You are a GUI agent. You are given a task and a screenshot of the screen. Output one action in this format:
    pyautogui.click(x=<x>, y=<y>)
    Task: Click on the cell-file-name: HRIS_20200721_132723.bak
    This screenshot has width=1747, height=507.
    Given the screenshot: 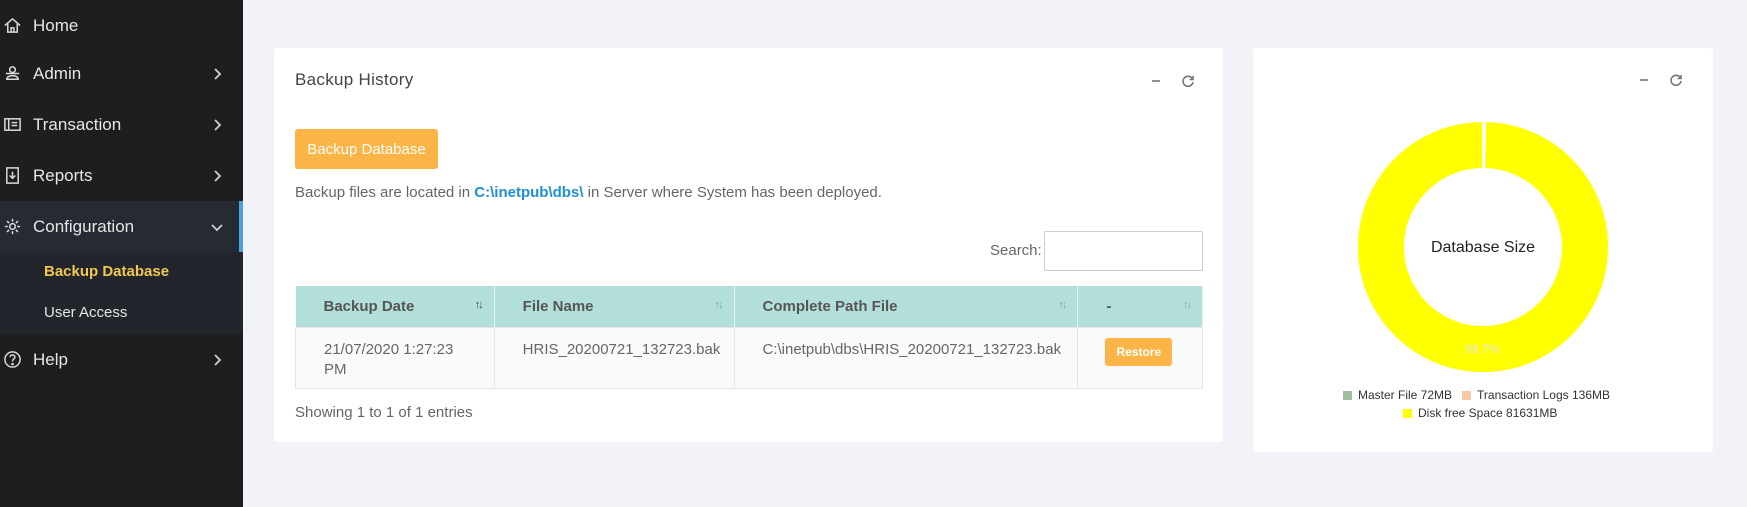 What is the action you would take?
    pyautogui.click(x=614, y=357)
    